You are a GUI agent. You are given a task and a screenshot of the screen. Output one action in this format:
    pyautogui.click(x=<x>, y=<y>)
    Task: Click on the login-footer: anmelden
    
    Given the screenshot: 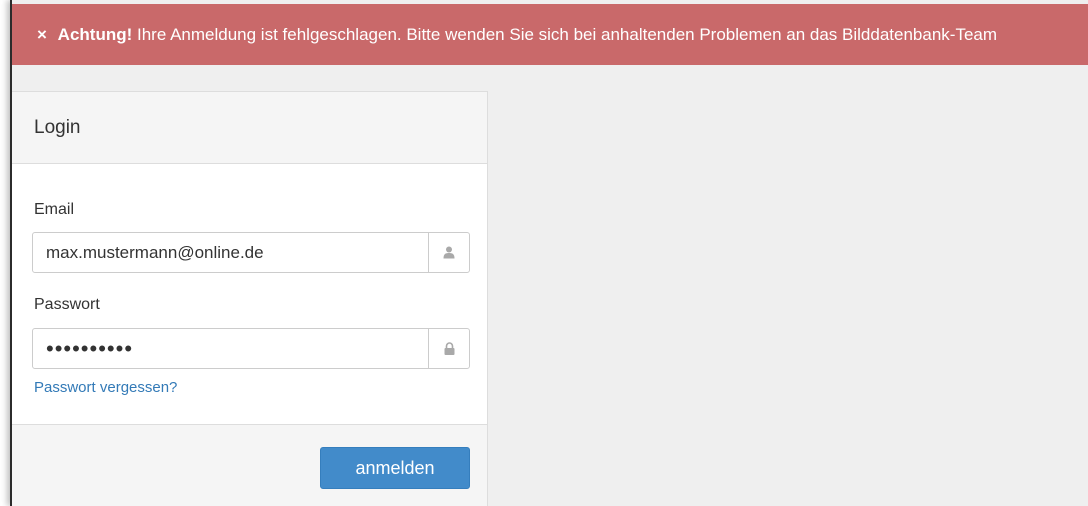 What is the action you would take?
    pyautogui.click(x=249, y=465)
    